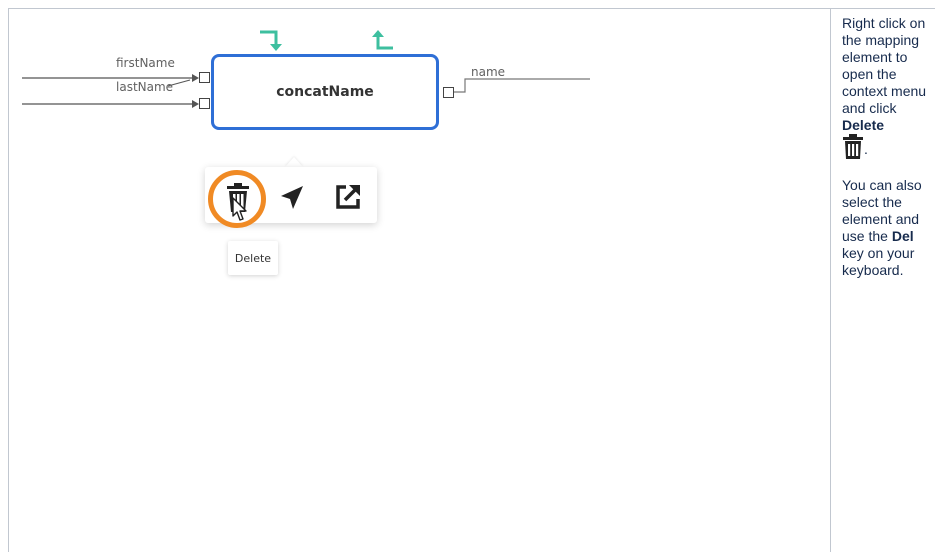 This screenshot has height=552, width=935. What do you see at coordinates (866, 149) in the screenshot?
I see `instruction-1-suffix: .` at bounding box center [866, 149].